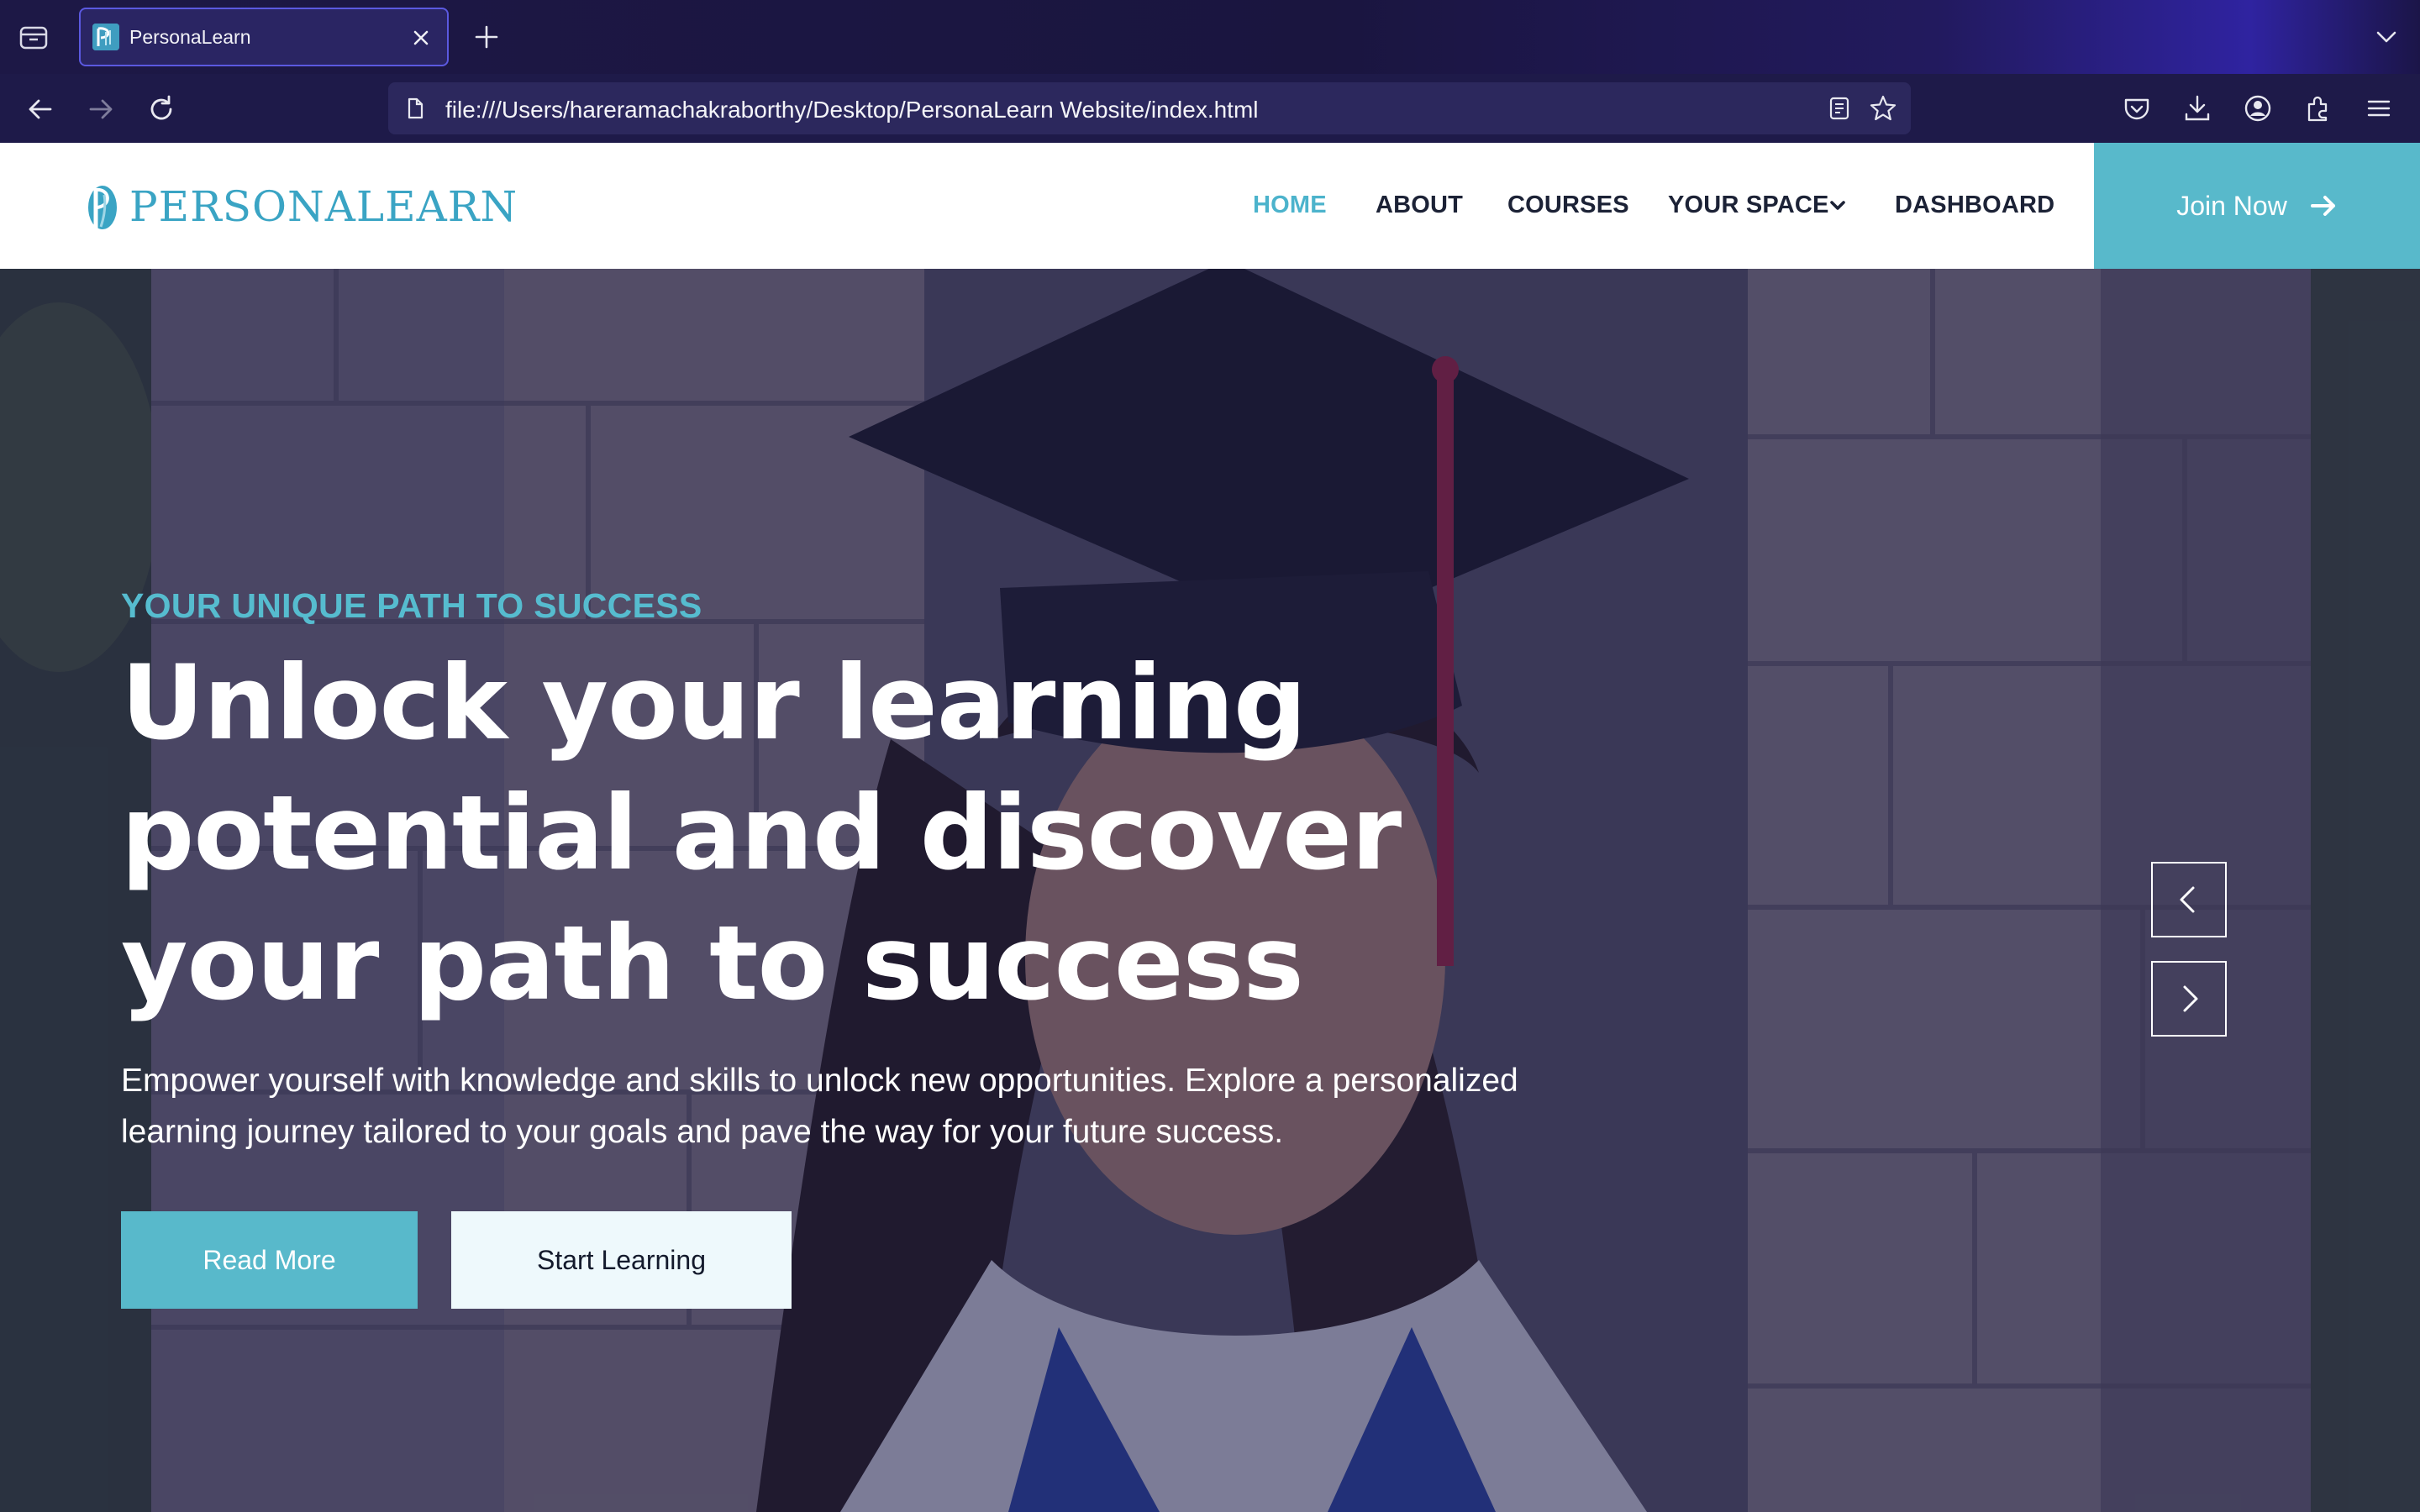 The image size is (2420, 1512). I want to click on carousel-next-button, so click(2189, 999).